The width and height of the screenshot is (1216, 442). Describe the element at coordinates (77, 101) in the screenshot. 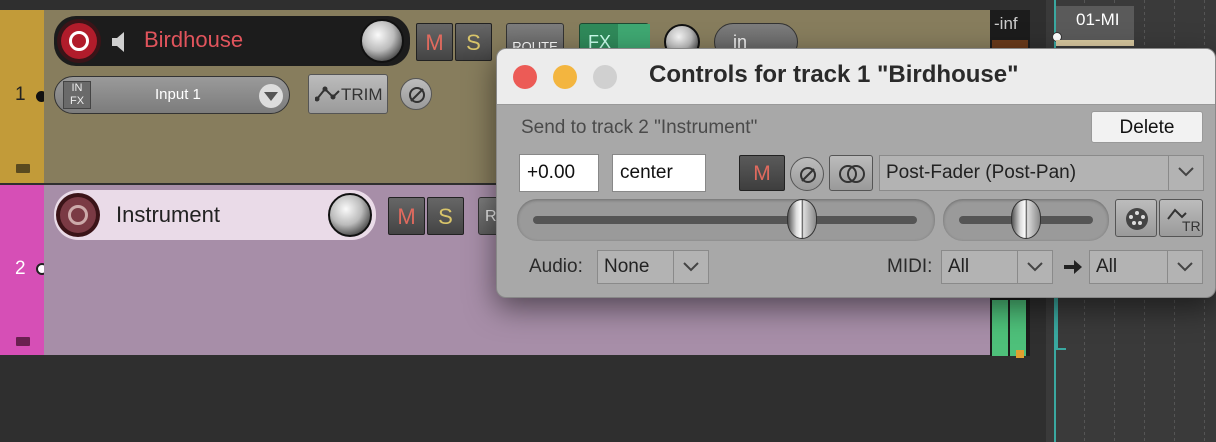

I see `in-fx-bottom: FX` at that location.